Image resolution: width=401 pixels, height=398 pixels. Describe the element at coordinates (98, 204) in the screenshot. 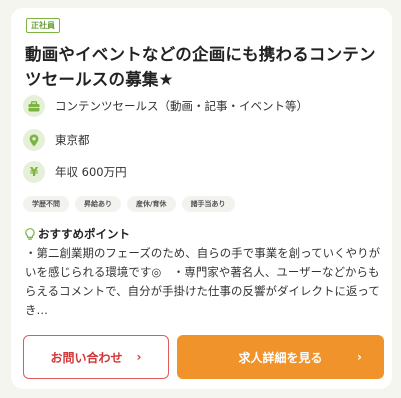

I see `tag-raise: 昇給あり` at that location.